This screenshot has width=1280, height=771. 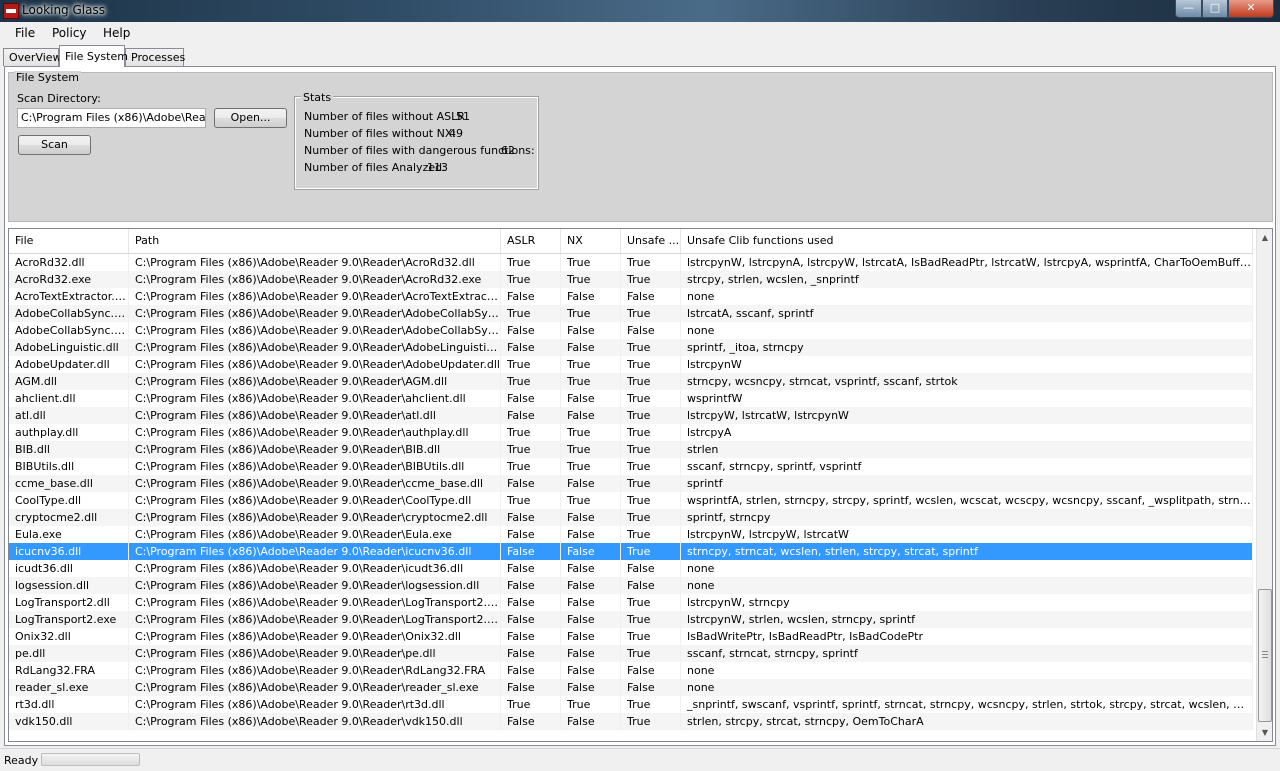 What do you see at coordinates (1264, 485) in the screenshot?
I see `vertical-scrollbar: ▲ ▼` at bounding box center [1264, 485].